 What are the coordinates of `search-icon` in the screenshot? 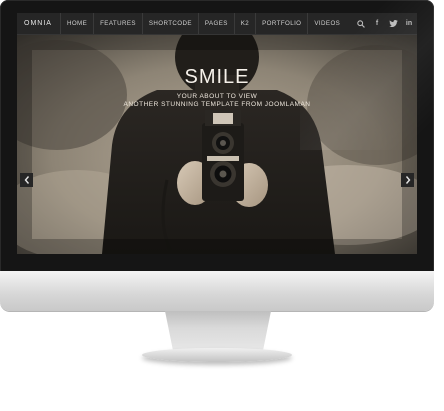 It's located at (361, 23).